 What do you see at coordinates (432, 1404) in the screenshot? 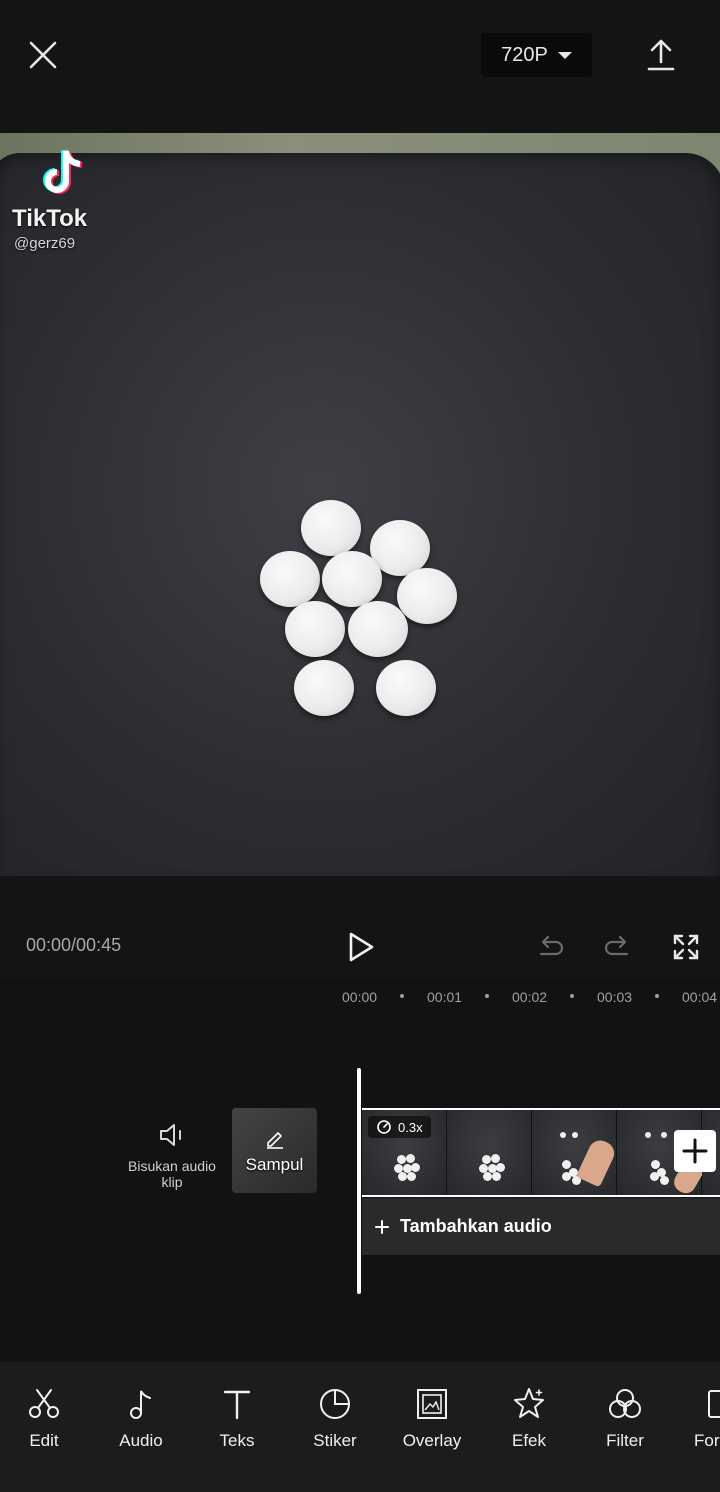
I see `overlay-icon` at bounding box center [432, 1404].